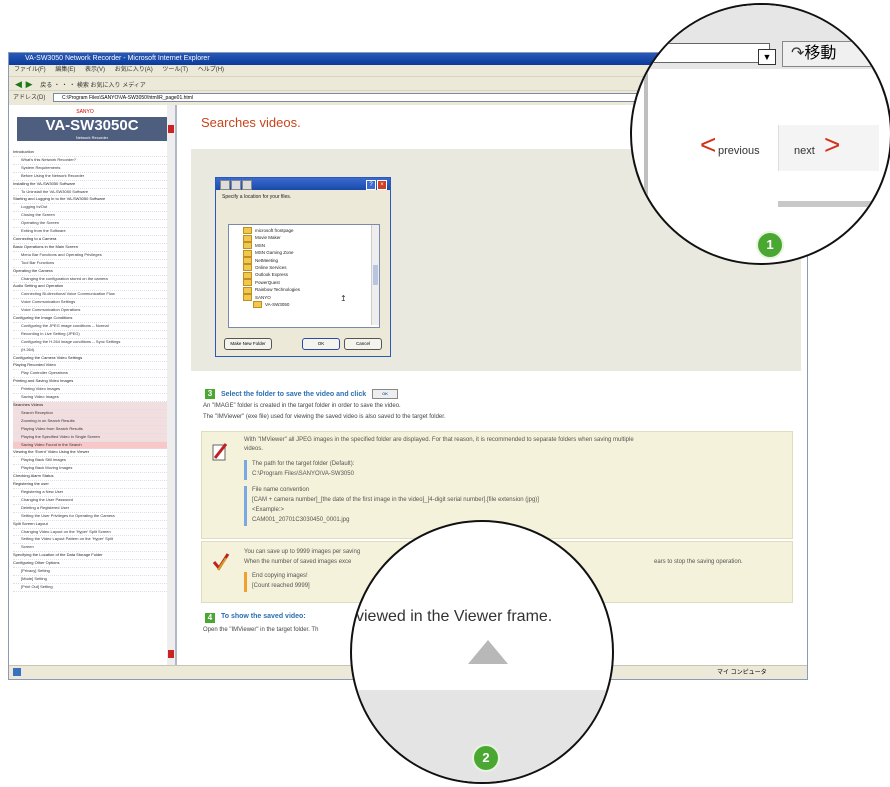  I want to click on toc-item: Saving Video Found in the Search, so click(92, 445).